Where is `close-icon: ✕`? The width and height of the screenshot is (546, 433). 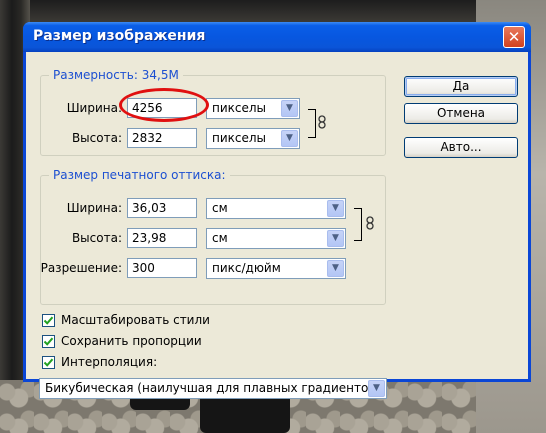
close-icon: ✕ is located at coordinates (514, 37).